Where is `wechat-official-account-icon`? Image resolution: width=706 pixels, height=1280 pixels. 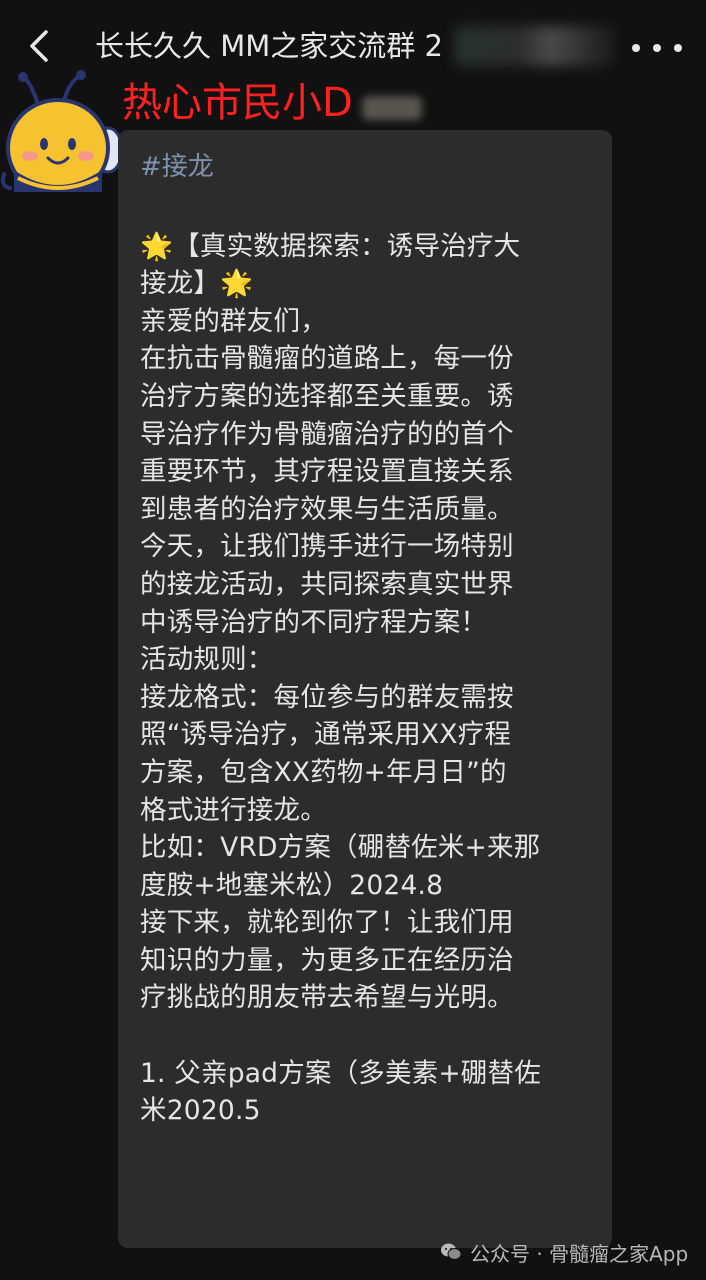
wechat-official-account-icon is located at coordinates (451, 1251).